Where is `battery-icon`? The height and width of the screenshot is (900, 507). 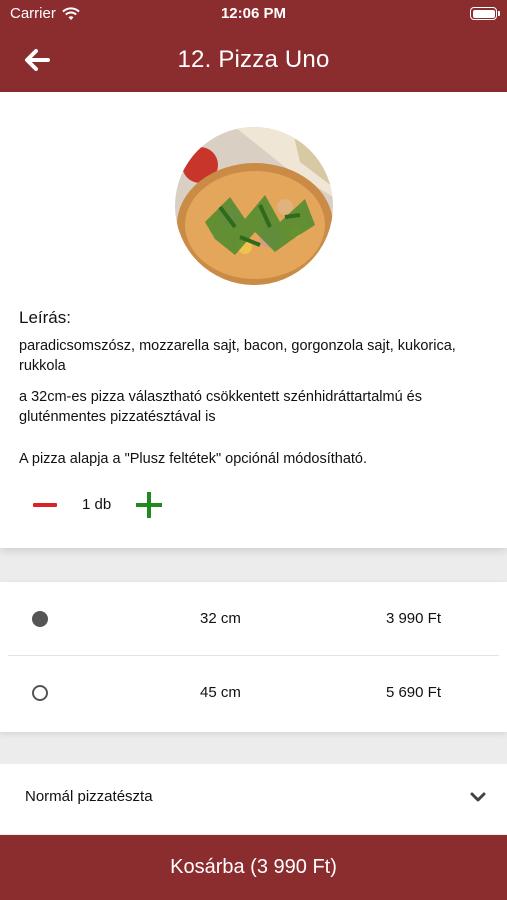
battery-icon is located at coordinates (485, 13).